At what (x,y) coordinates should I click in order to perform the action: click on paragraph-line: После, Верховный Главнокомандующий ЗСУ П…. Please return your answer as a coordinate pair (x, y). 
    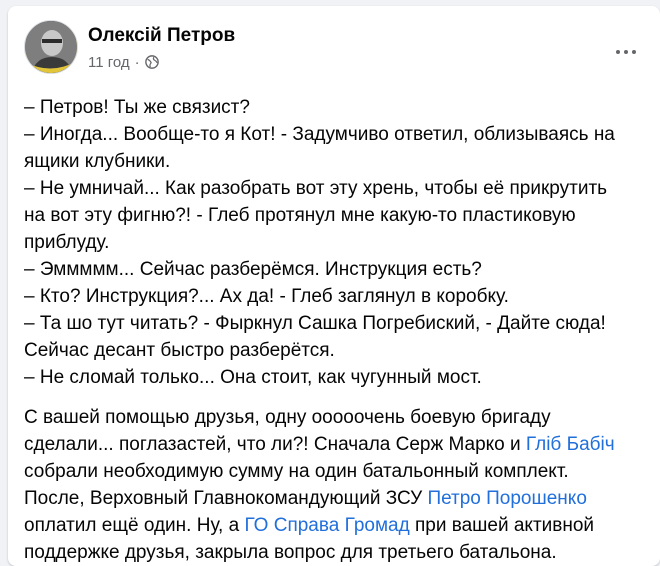
    Looking at the image, I should click on (336, 498).